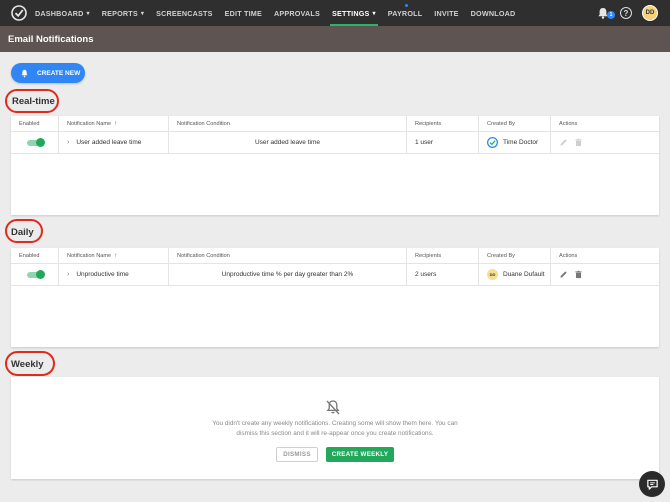 This screenshot has height=502, width=670. I want to click on nav-settings: SETTINGS ▾, so click(353, 13).